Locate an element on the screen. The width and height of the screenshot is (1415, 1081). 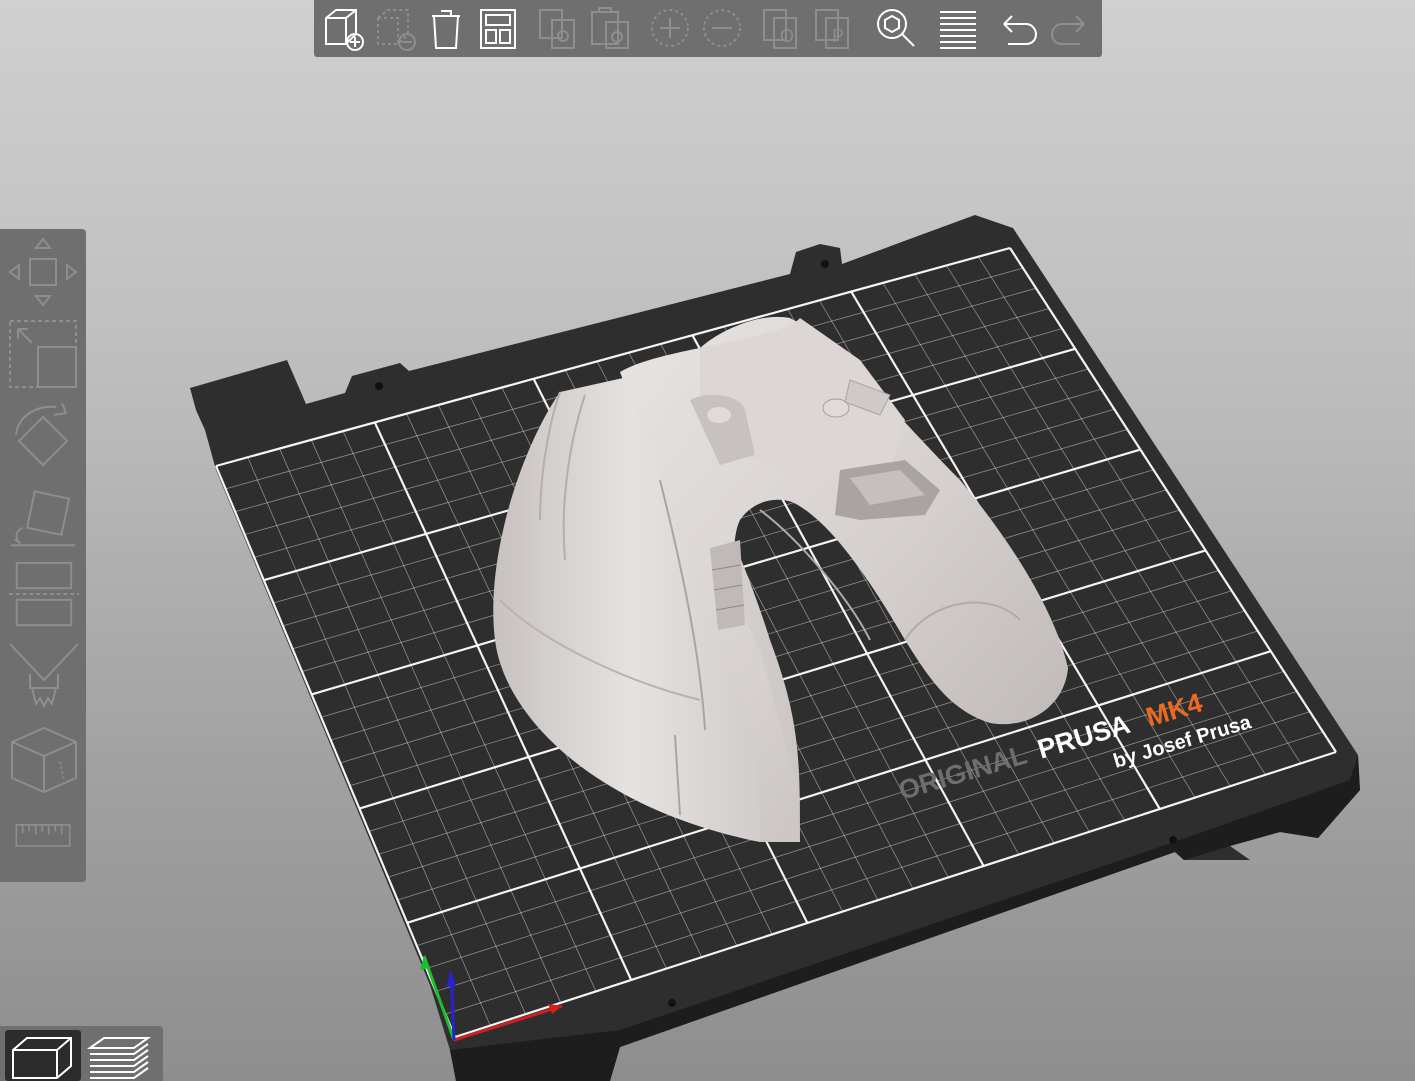
split-parts-icon: P is located at coordinates (832, 29).